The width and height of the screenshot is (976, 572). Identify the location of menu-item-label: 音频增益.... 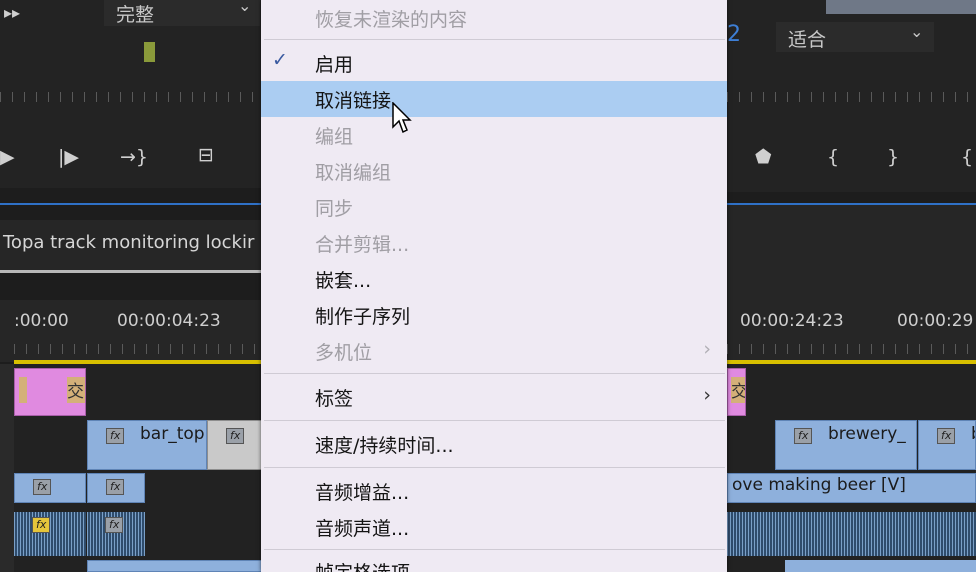
(362, 493).